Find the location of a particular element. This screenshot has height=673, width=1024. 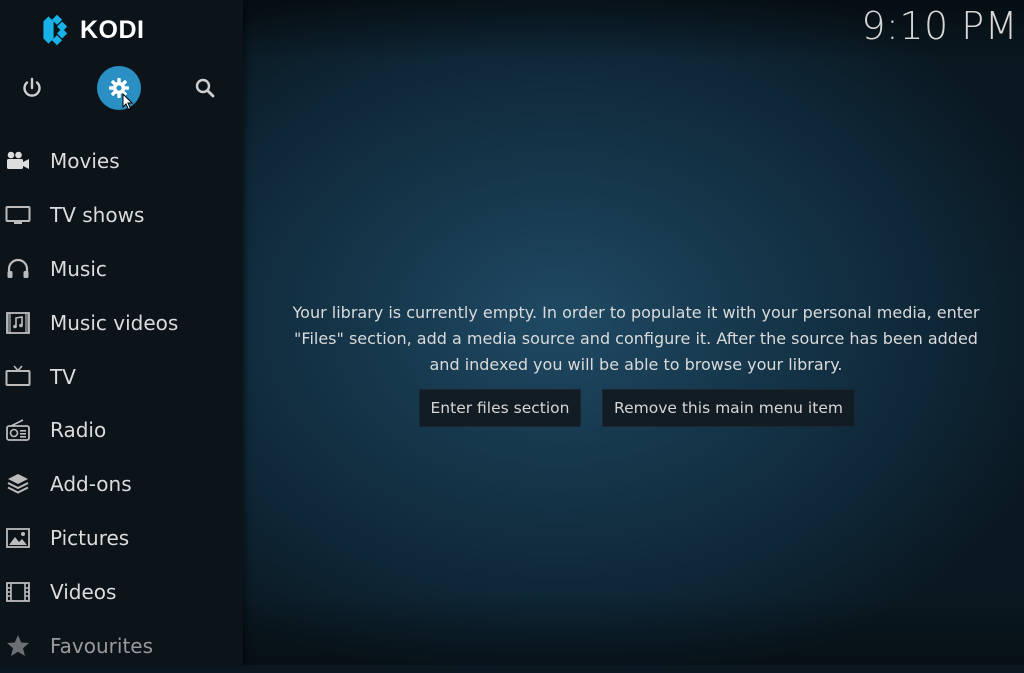

menu-item-music-videos: Music videos is located at coordinates (121, 323).